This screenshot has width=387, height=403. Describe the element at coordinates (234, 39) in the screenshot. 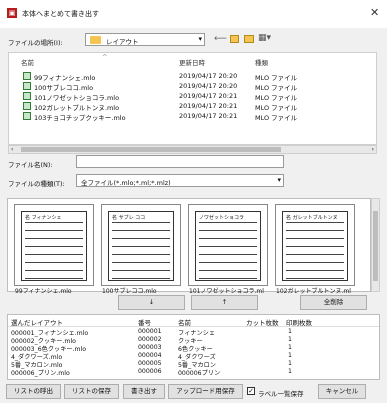

I see `up-folder-icon` at that location.